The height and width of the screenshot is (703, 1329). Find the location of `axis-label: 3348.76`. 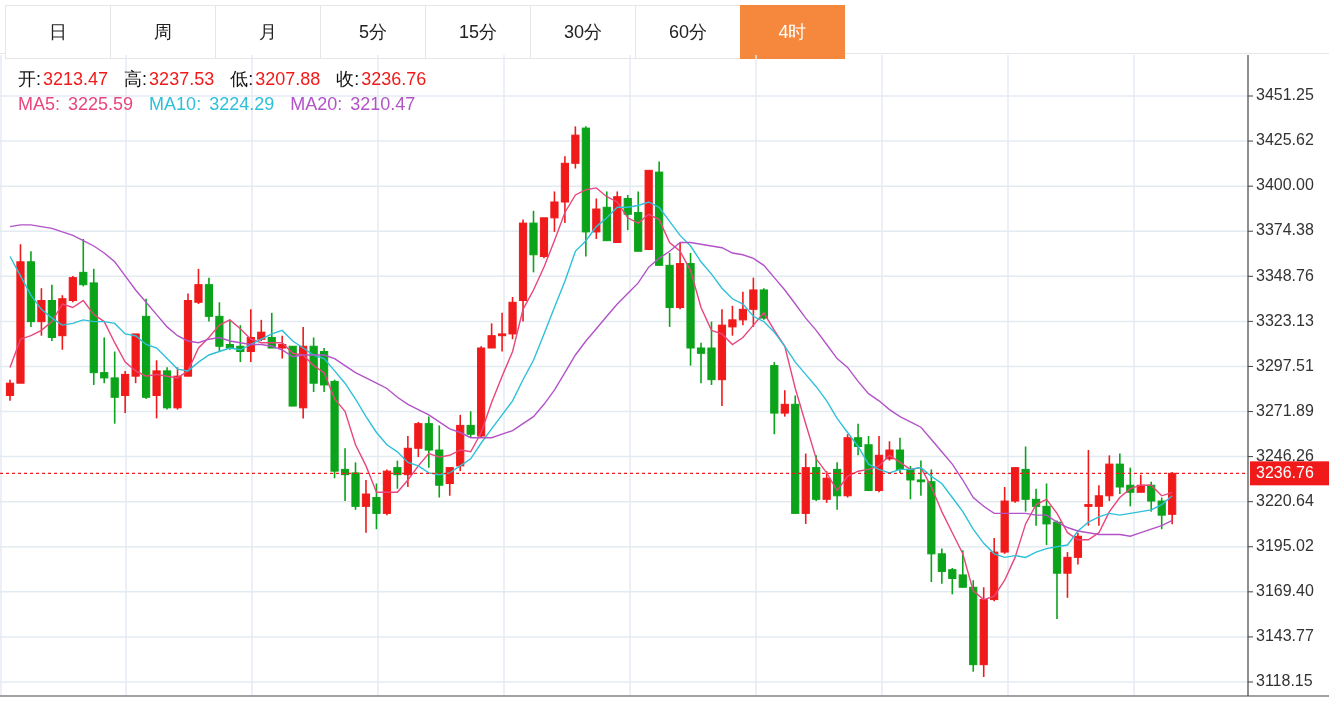

axis-label: 3348.76 is located at coordinates (1285, 275).